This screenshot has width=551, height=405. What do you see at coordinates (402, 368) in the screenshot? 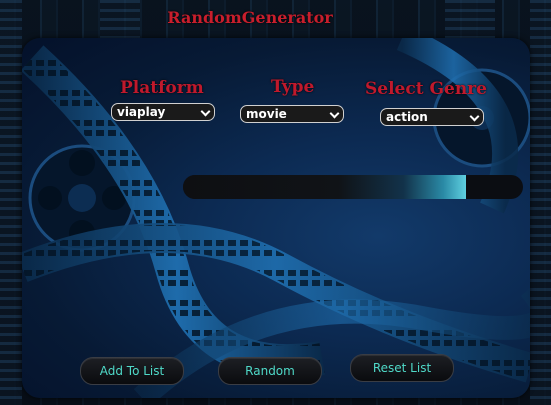
I see `reset-list-button: Reset List` at bounding box center [402, 368].